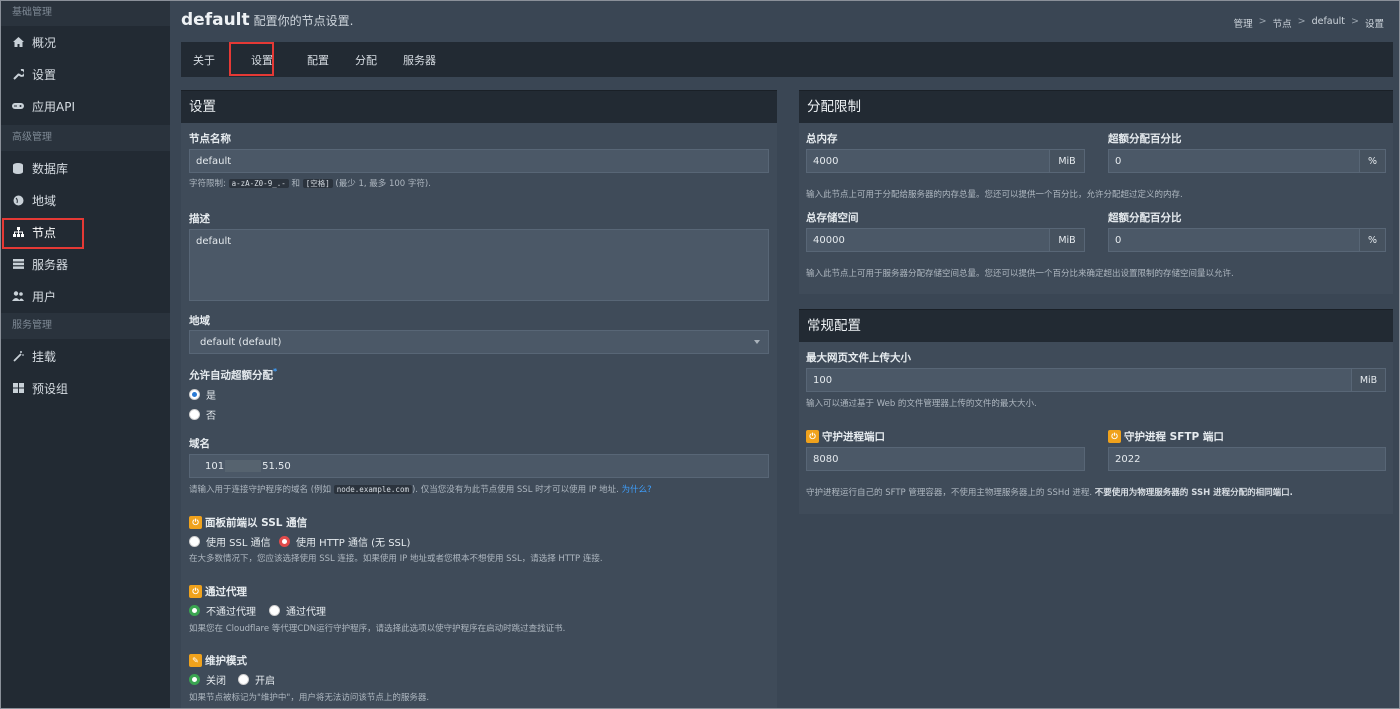 The height and width of the screenshot is (709, 1400). Describe the element at coordinates (85, 264) in the screenshot. I see `sidebar-item-servers: 服务器` at that location.